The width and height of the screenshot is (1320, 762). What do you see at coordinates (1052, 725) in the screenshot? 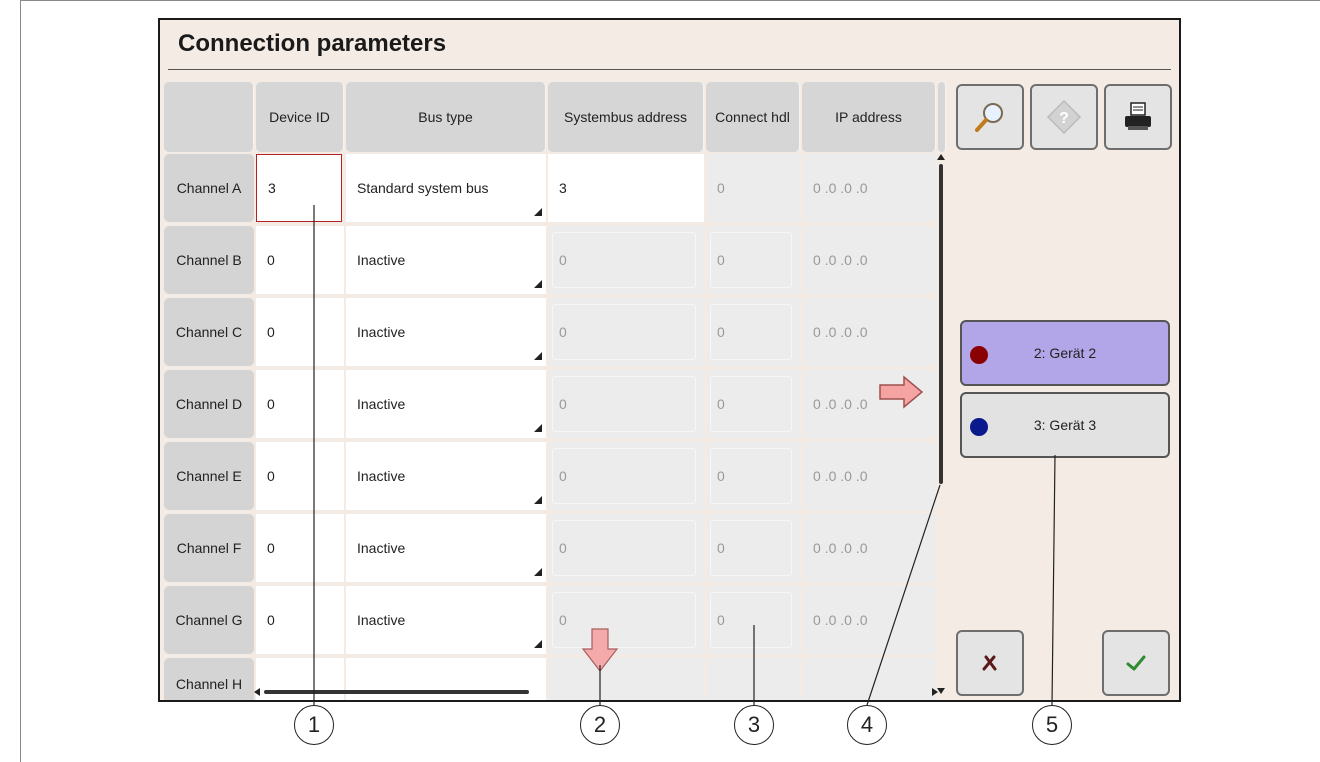
I see `callout-5: 5` at bounding box center [1052, 725].